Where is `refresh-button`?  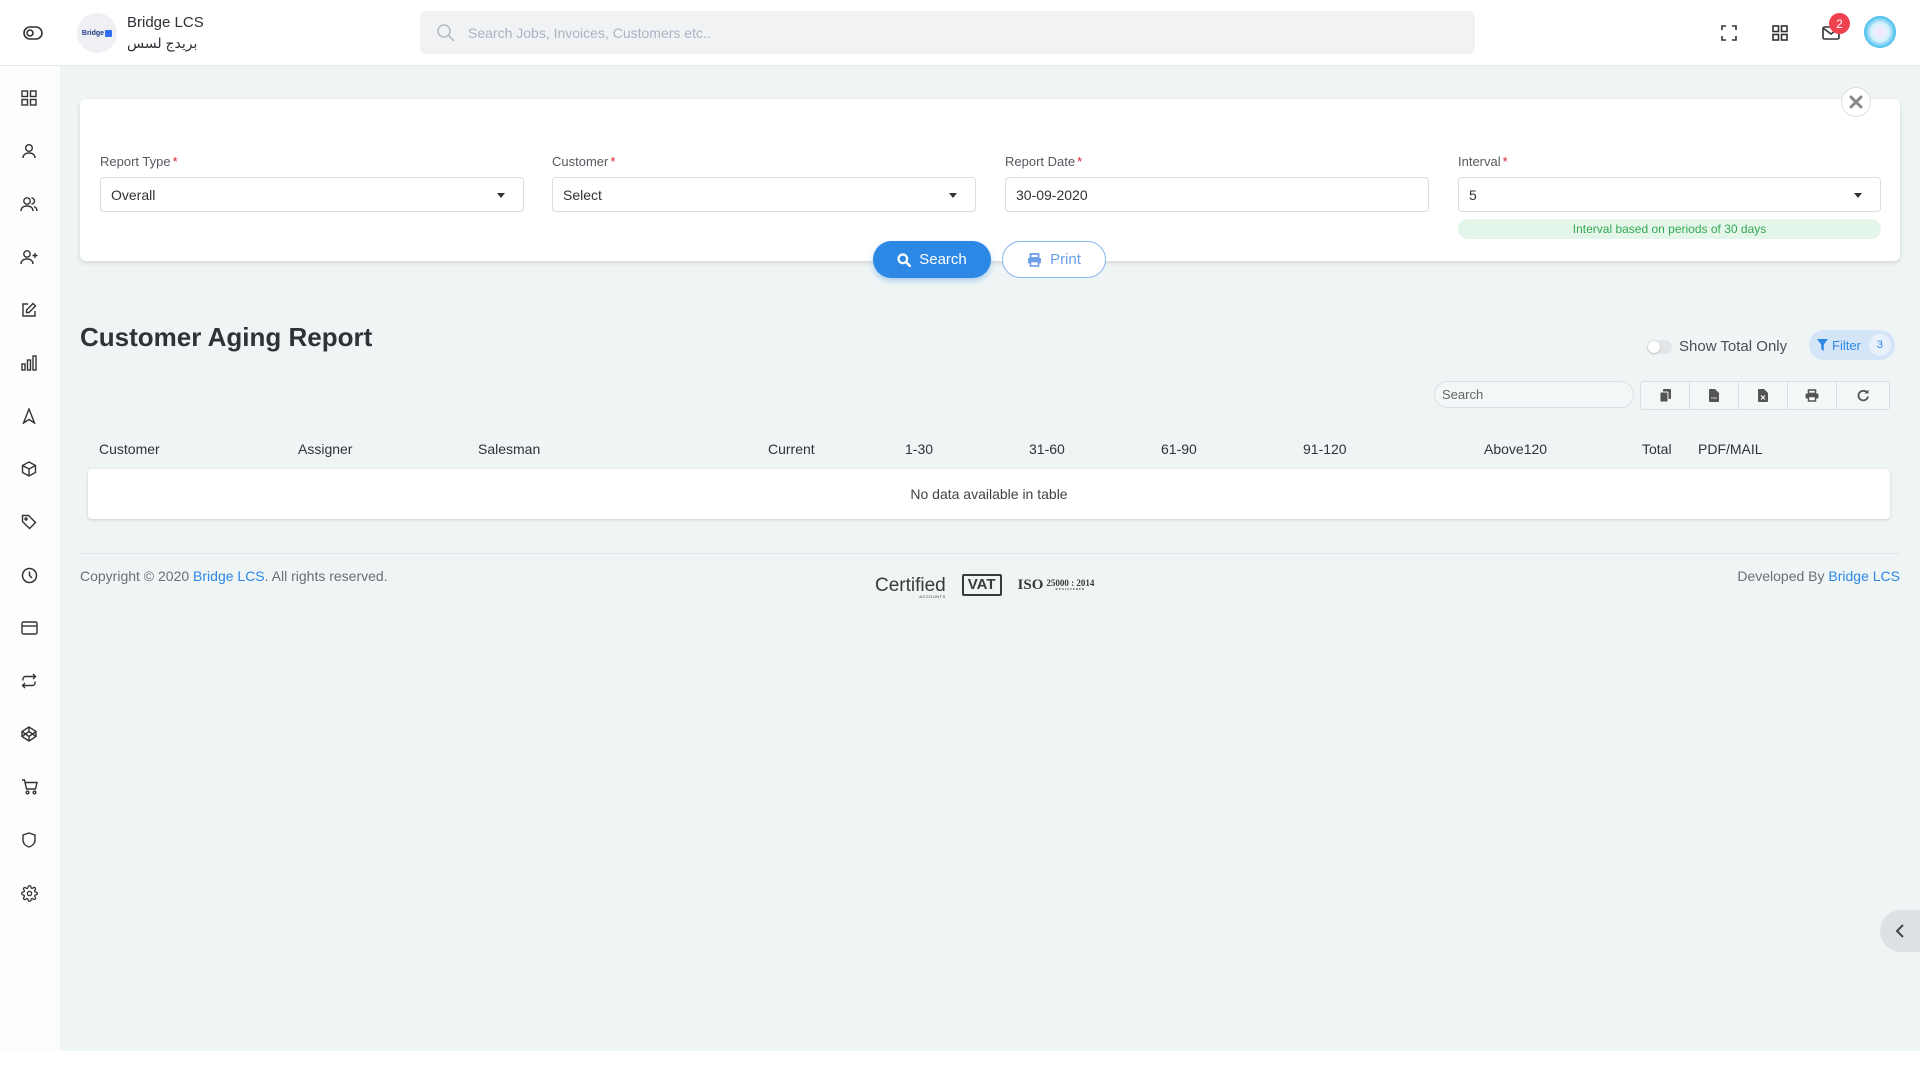 refresh-button is located at coordinates (1863, 395).